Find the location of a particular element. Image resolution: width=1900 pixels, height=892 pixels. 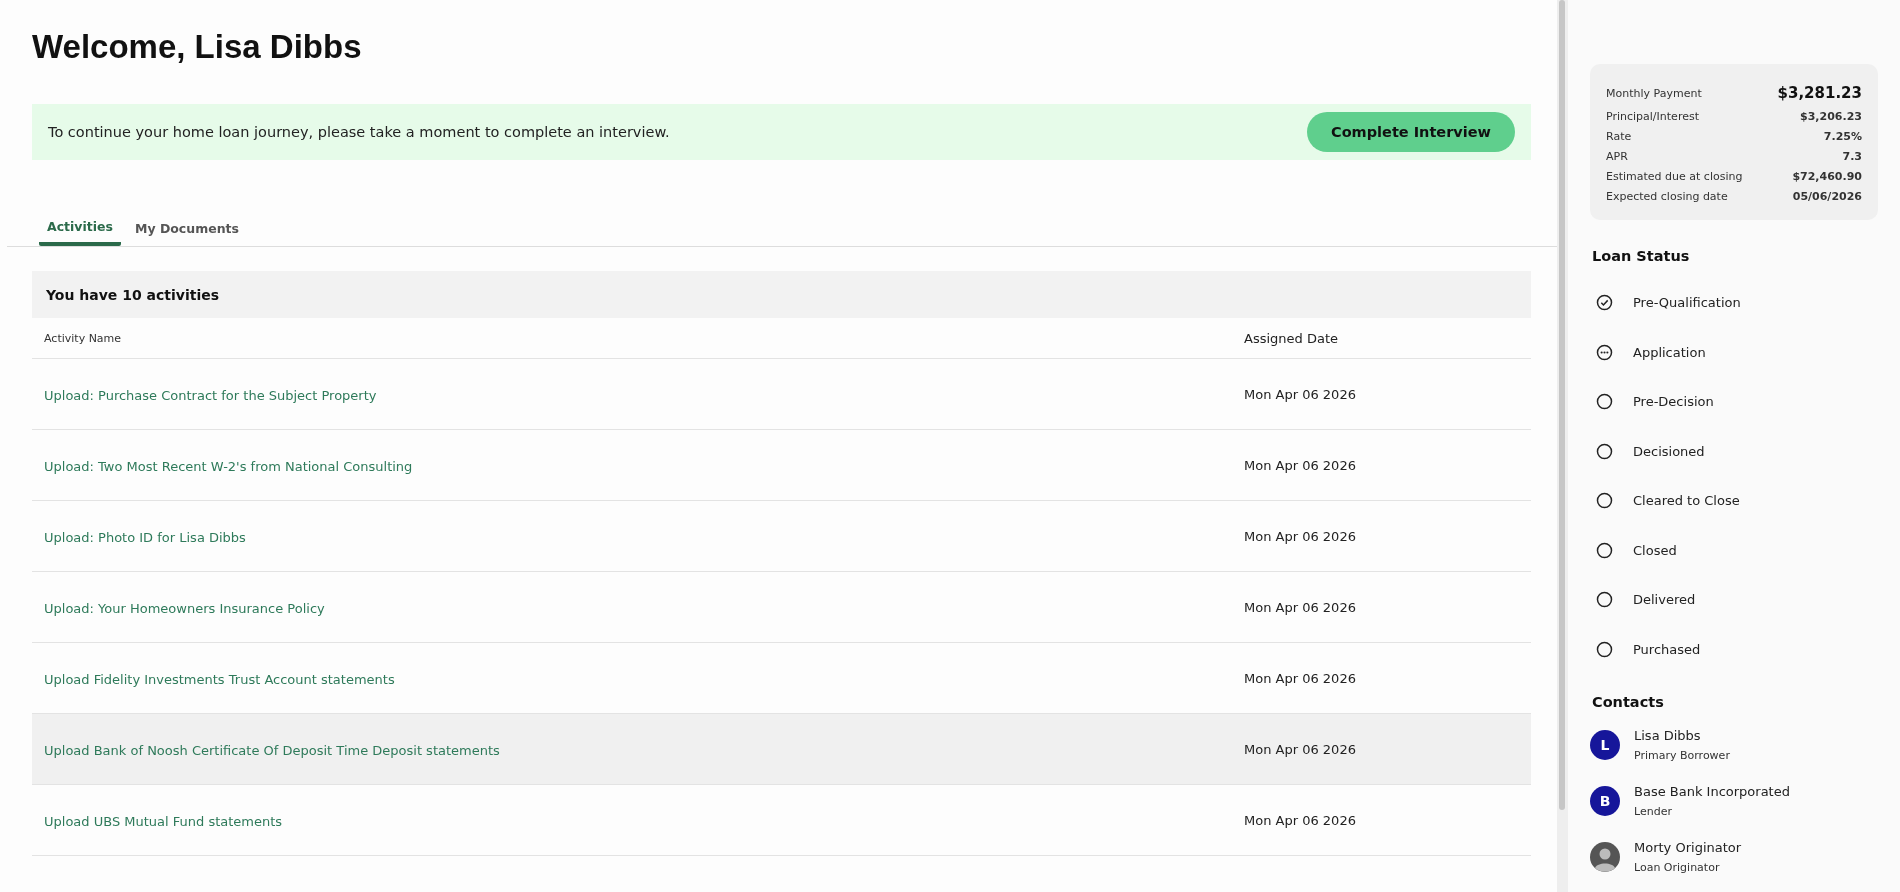

status-step-label: Pre-Qualification is located at coordinates (1687, 303).